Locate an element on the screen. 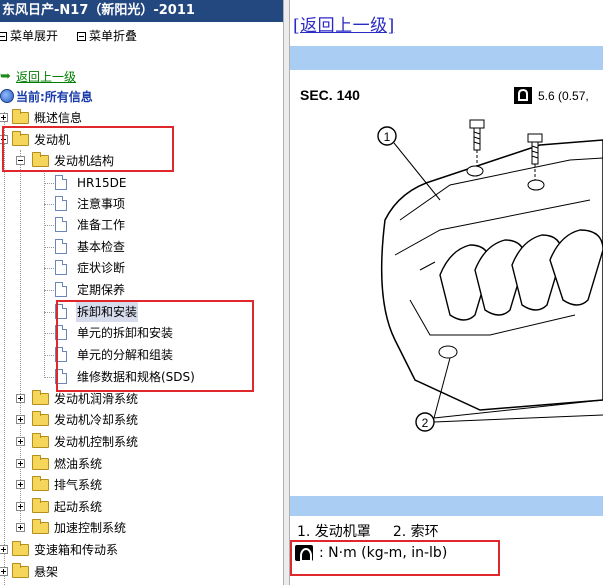 The width and height of the screenshot is (603, 585). tree-item-label: 起动系统 is located at coordinates (78, 507).